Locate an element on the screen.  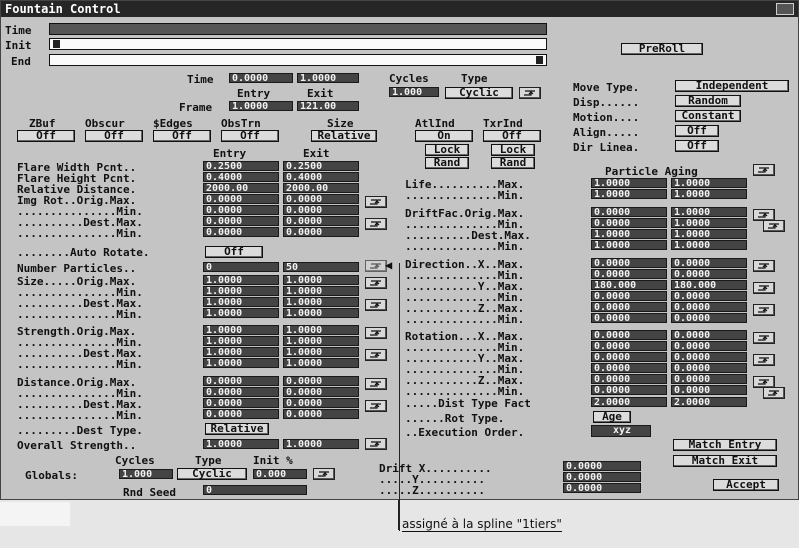
size-rows-entry-field-2: 1.0000 is located at coordinates (241, 302).